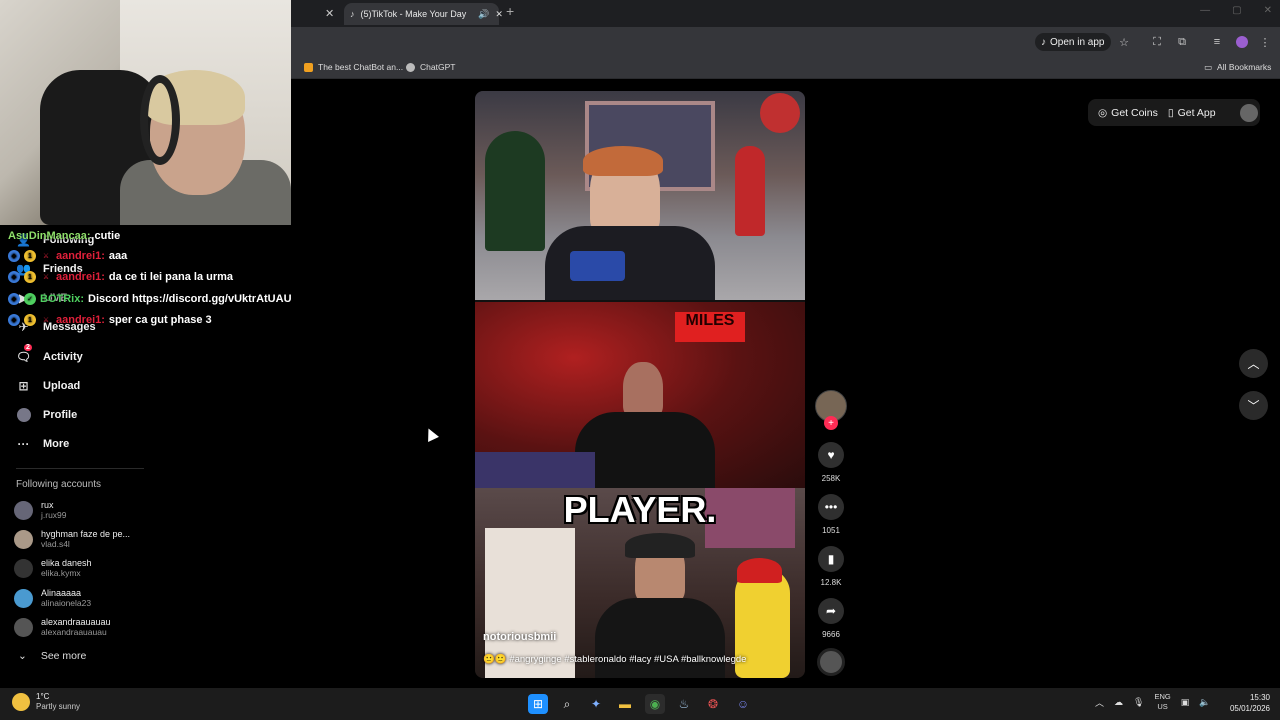  I want to click on profile-avatar-icon, so click(1242, 42).